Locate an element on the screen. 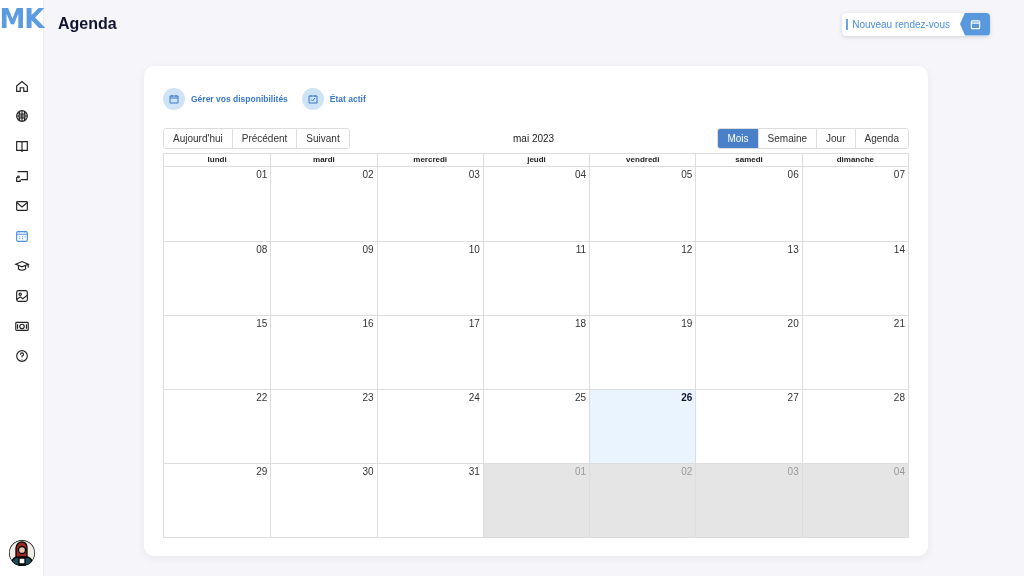 This screenshot has height=576, width=1024. day-number: 06 is located at coordinates (793, 174).